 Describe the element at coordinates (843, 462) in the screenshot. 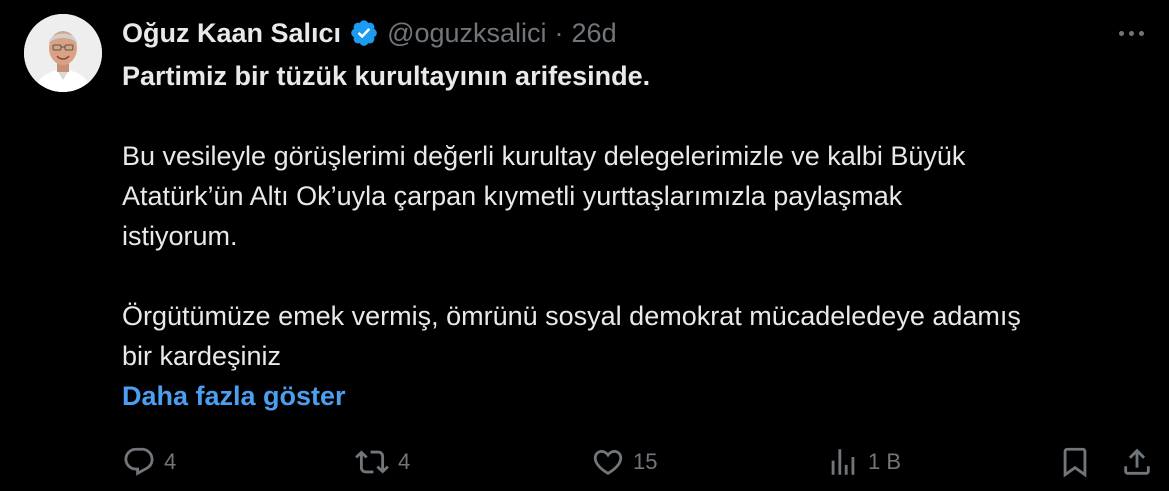

I see `analytics-icon` at that location.